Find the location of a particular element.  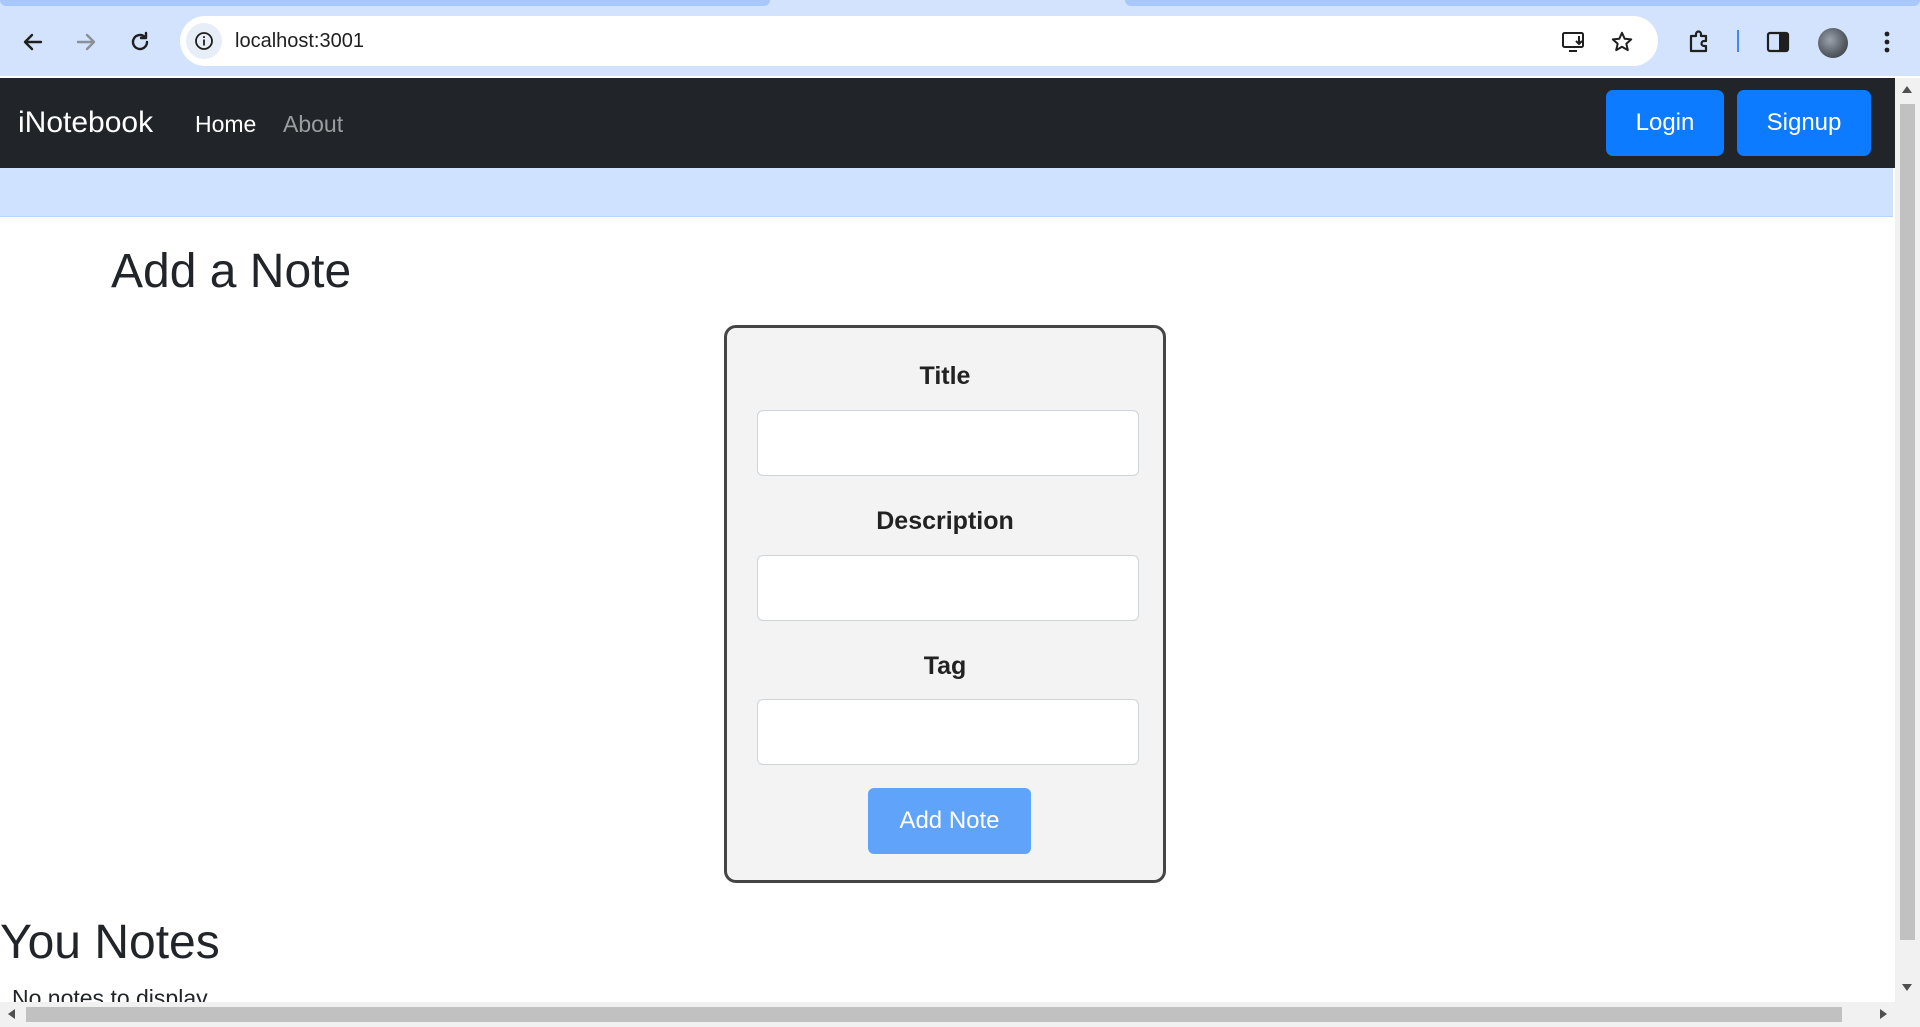

forward-arrow-icon is located at coordinates (86, 42).